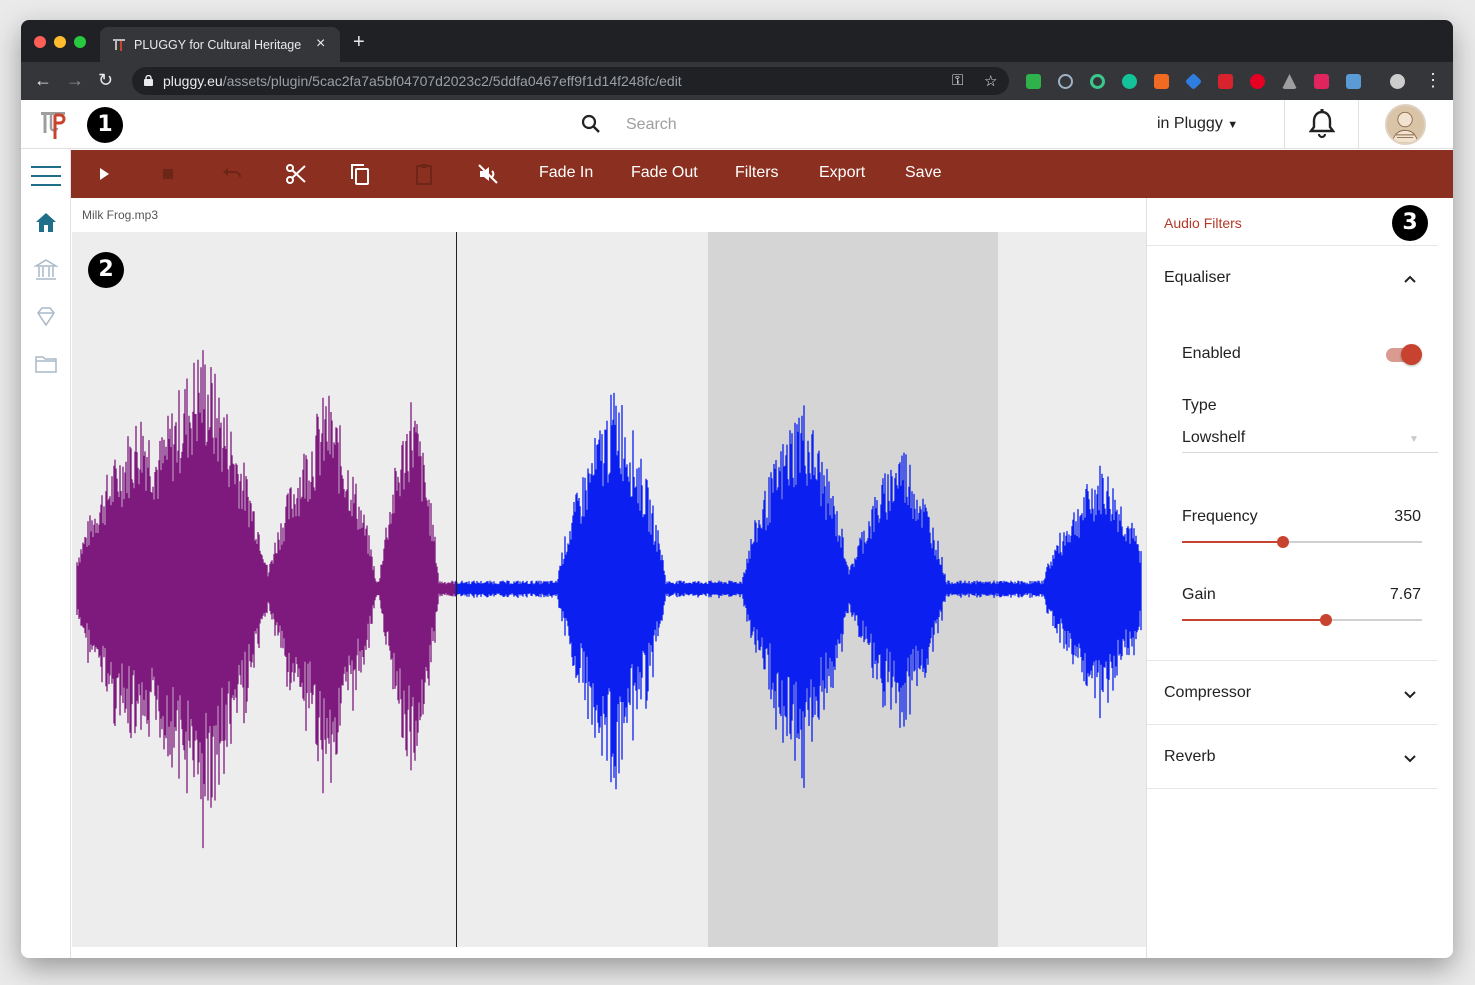 The height and width of the screenshot is (985, 1475). What do you see at coordinates (296, 174) in the screenshot?
I see `cut-scissors-icon` at bounding box center [296, 174].